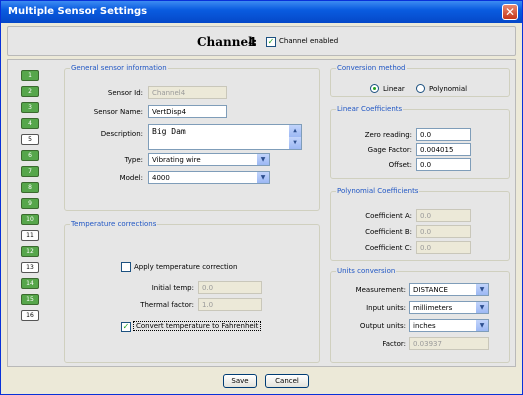 The height and width of the screenshot is (395, 523). I want to click on type-value: Vibrating wire, so click(176, 160).